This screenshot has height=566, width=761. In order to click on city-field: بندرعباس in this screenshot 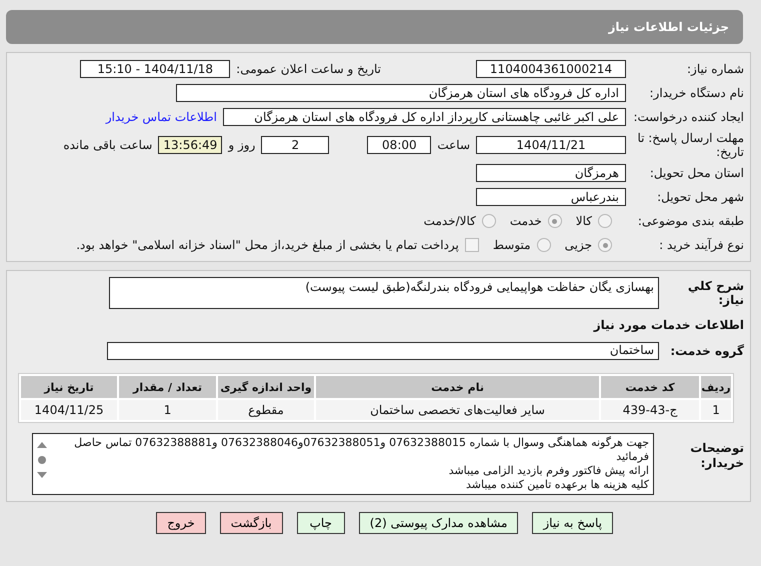, I will do `click(551, 197)`.